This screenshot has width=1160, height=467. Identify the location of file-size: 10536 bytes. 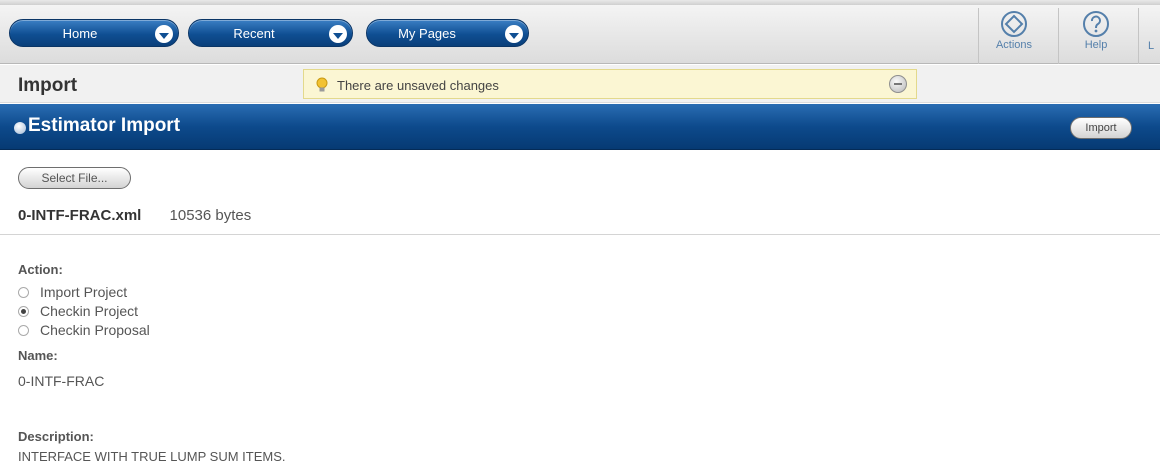
(210, 215).